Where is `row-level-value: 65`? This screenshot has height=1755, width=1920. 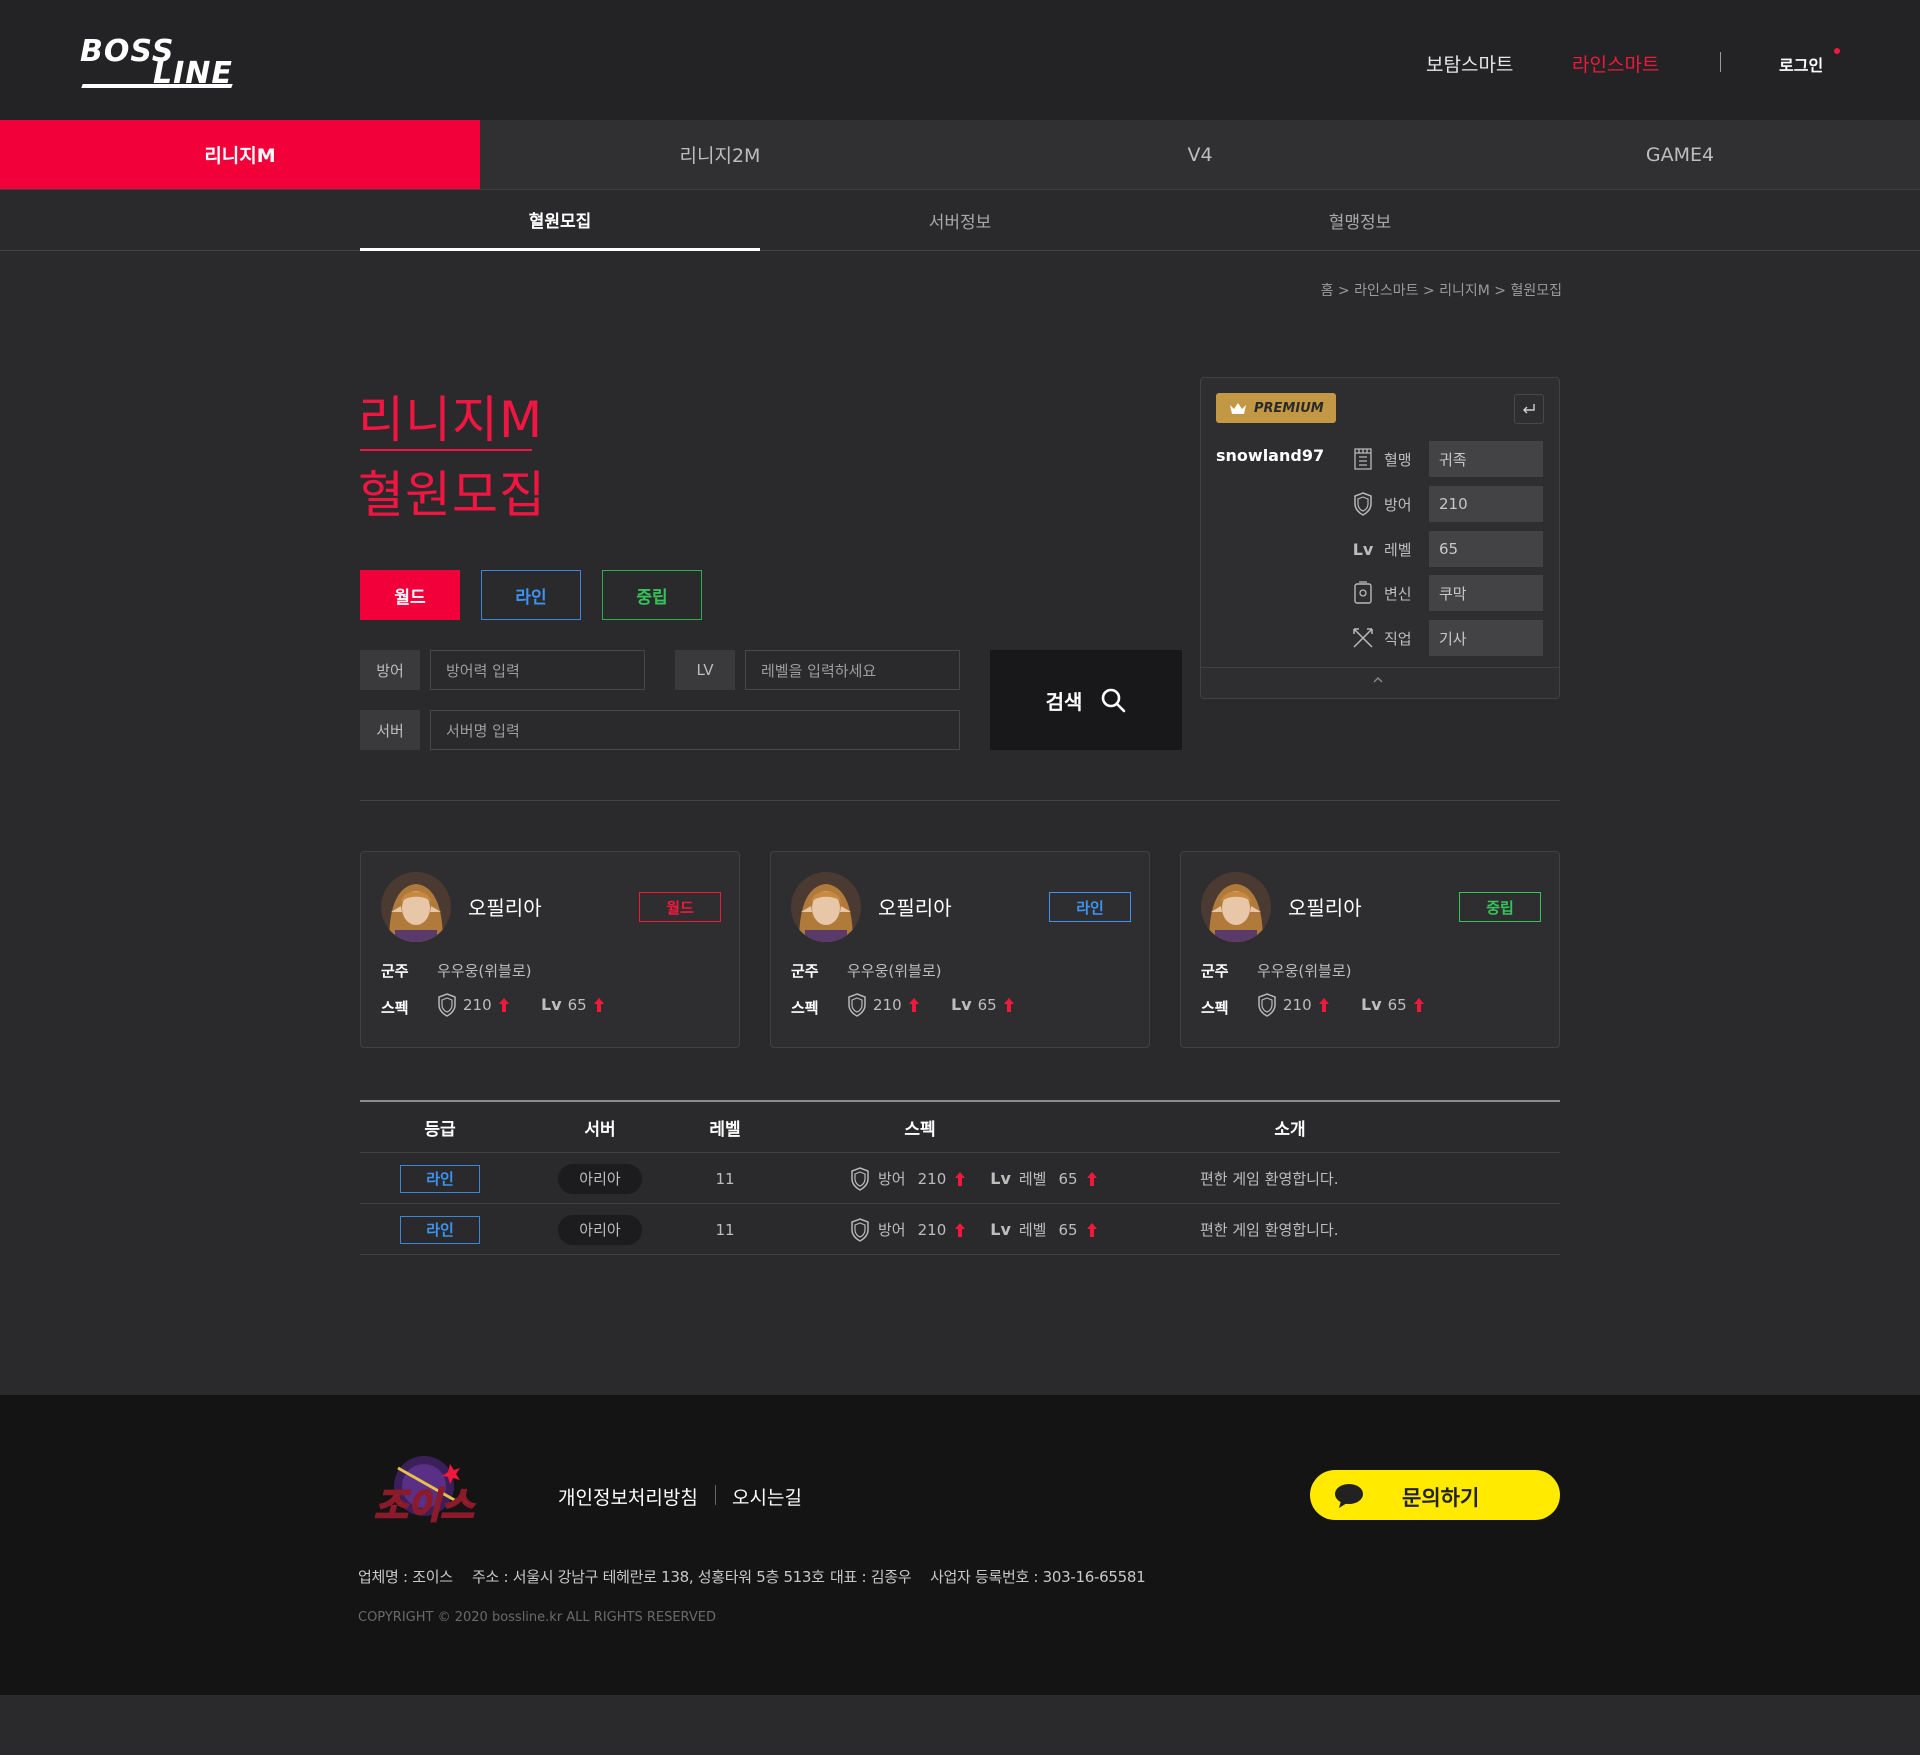 row-level-value: 65 is located at coordinates (1068, 1229).